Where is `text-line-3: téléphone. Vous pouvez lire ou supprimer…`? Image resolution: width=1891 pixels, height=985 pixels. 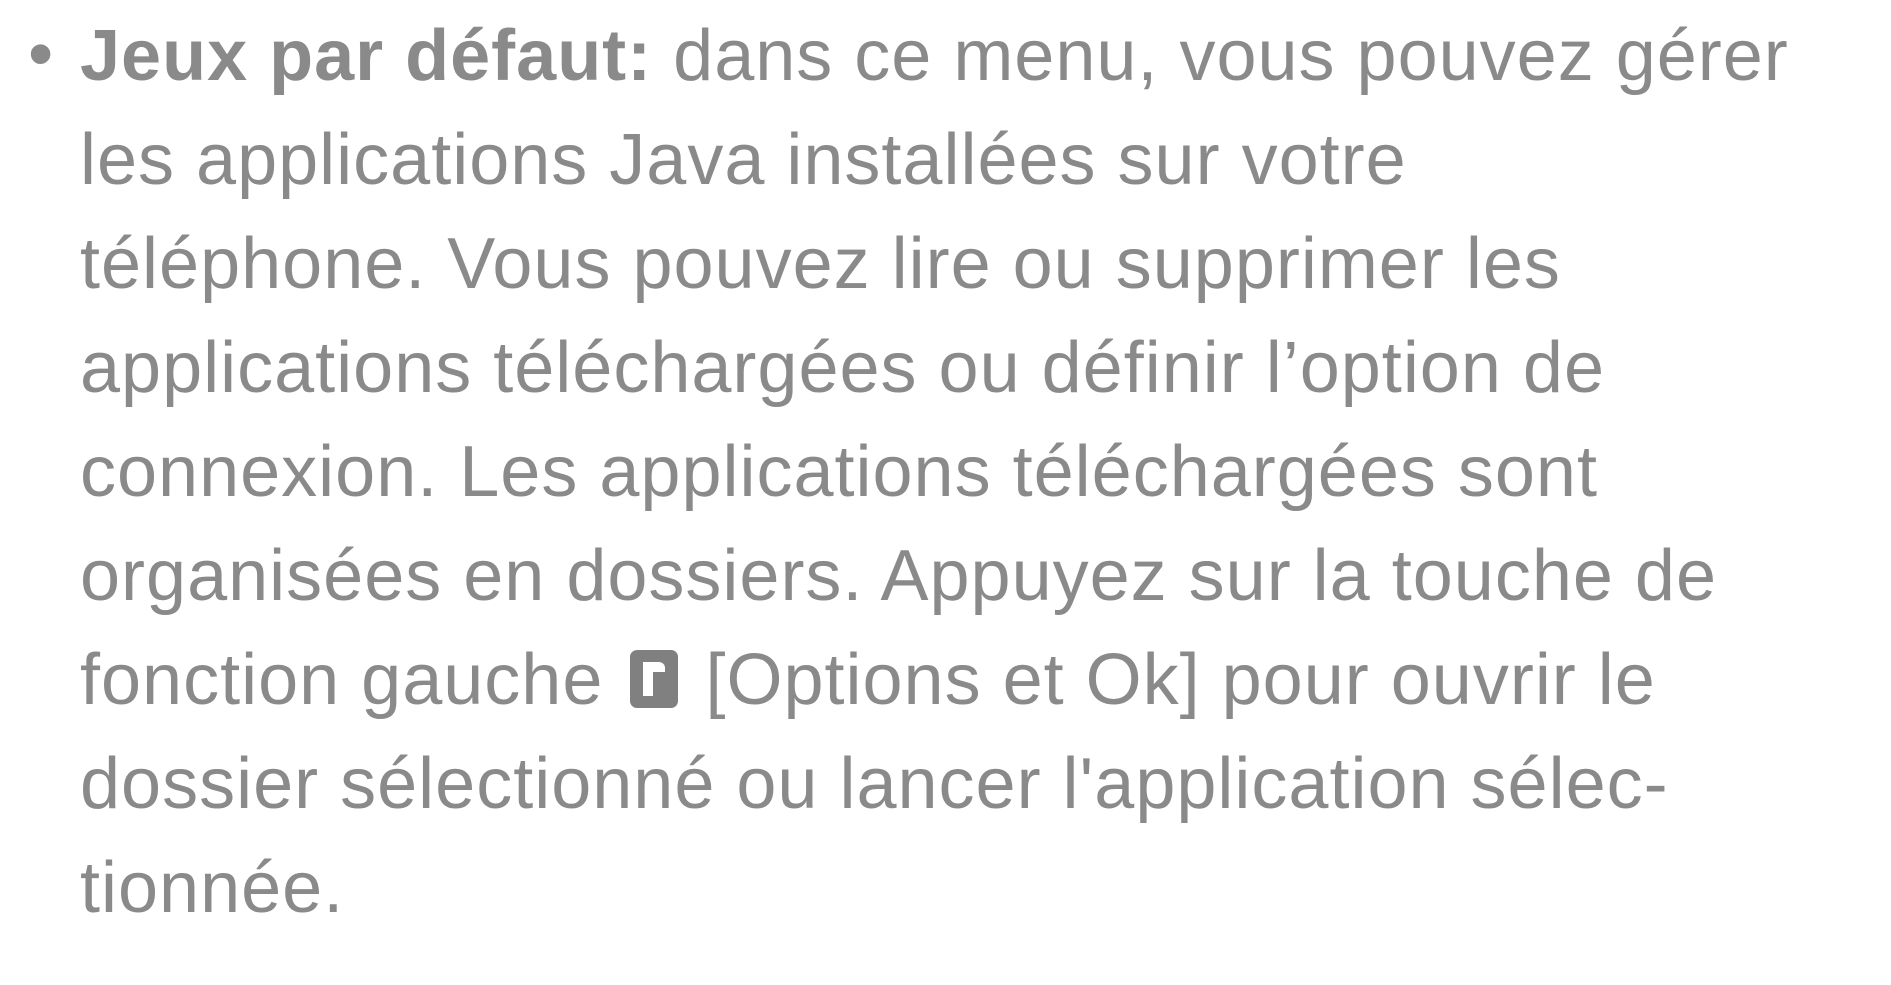 text-line-3: téléphone. Vous pouvez lire ou supprimer… is located at coordinates (820, 264).